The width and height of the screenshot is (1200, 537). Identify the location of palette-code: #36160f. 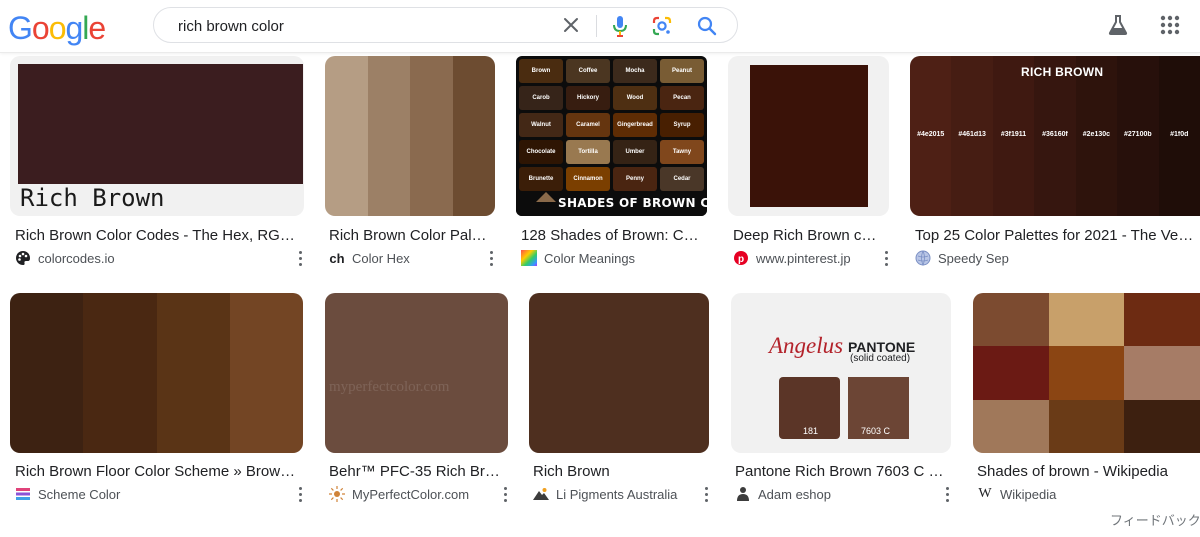
(1055, 134).